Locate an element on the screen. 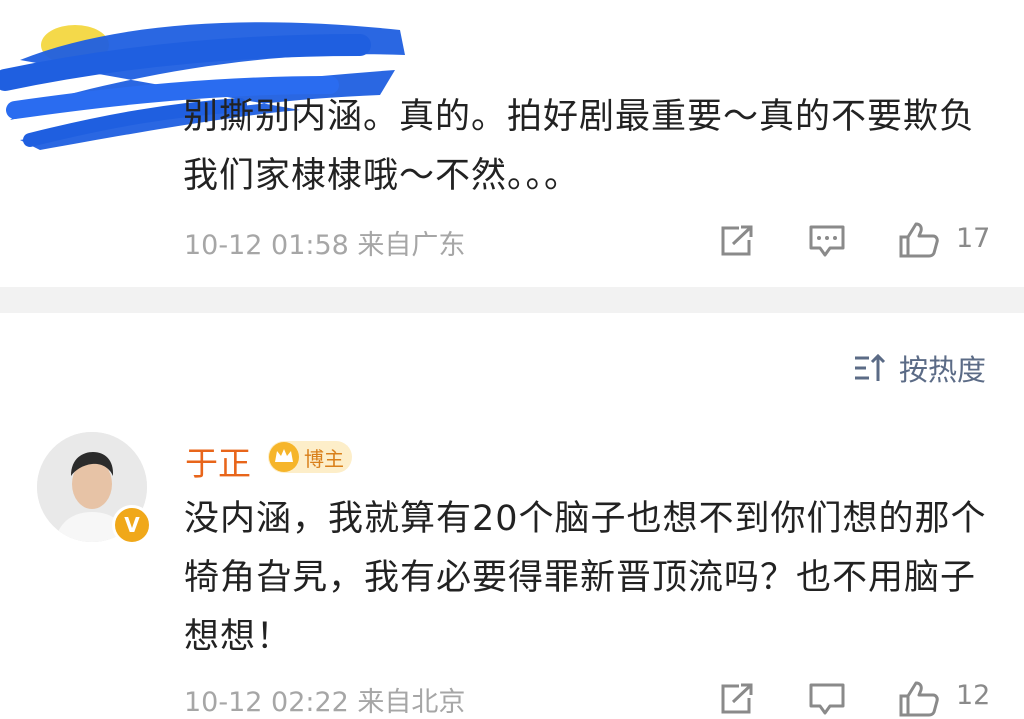  blogger-label: 博主 is located at coordinates (324, 458).